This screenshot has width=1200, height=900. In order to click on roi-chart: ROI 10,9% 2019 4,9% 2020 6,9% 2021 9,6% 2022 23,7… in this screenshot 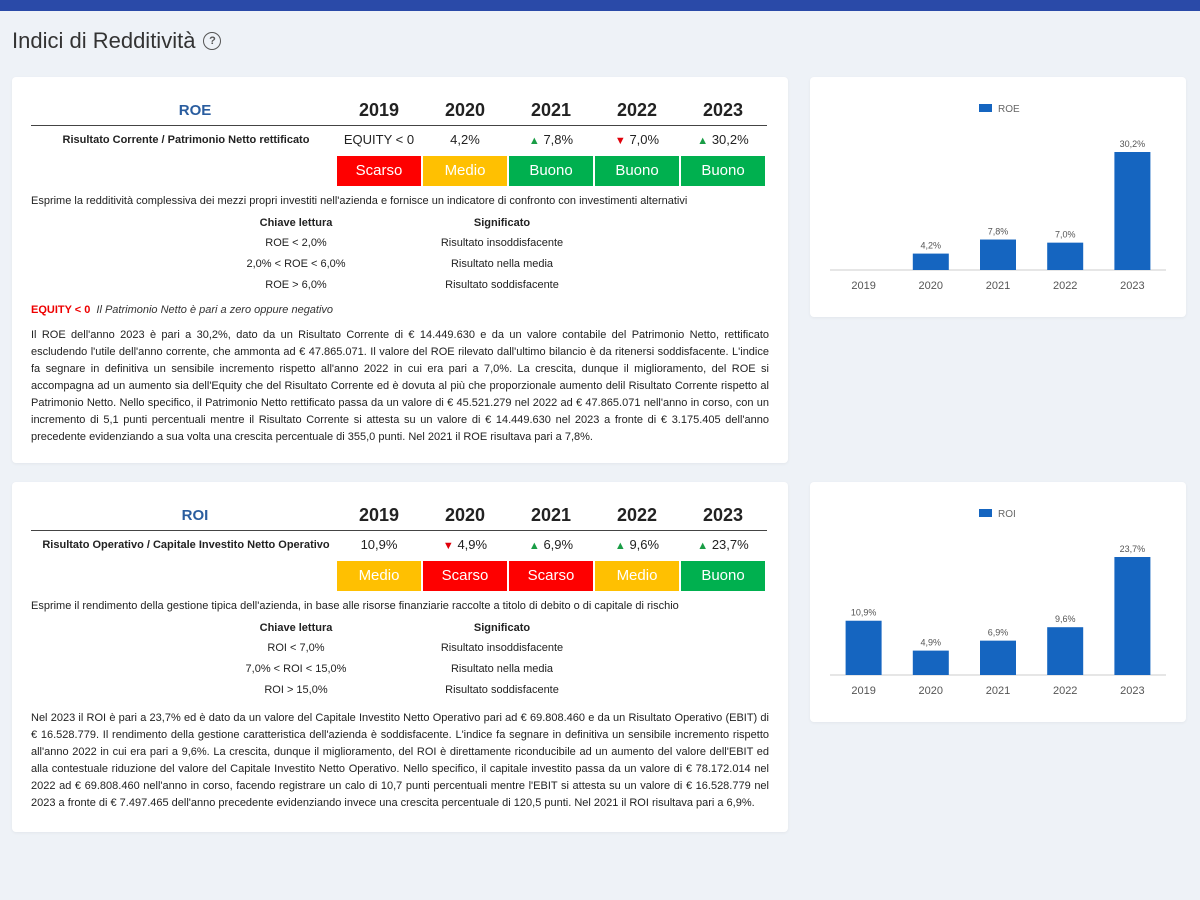, I will do `click(998, 603)`.